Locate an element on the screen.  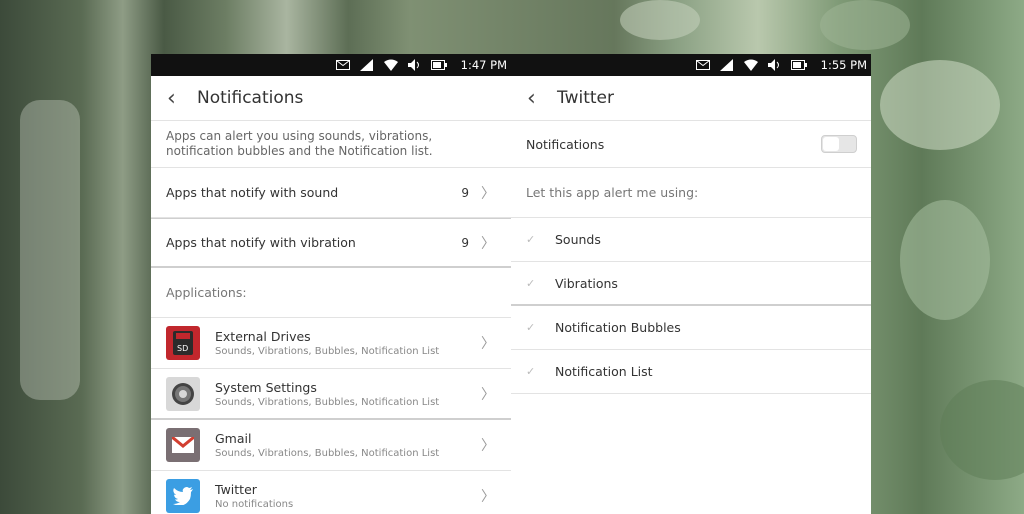
page-title: Notifications is located at coordinates (250, 98).